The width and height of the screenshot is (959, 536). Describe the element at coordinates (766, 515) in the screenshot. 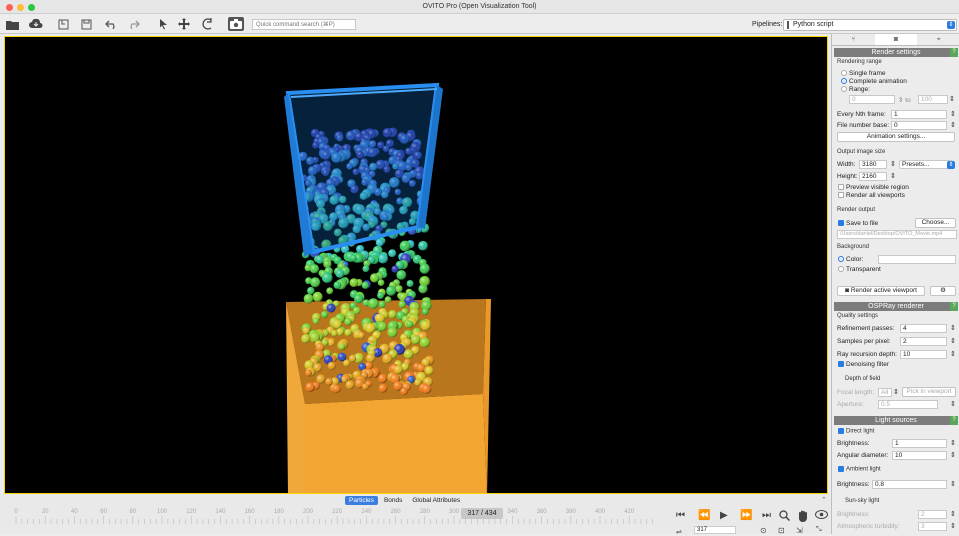

I see `last-frame-icon: ⏭` at that location.